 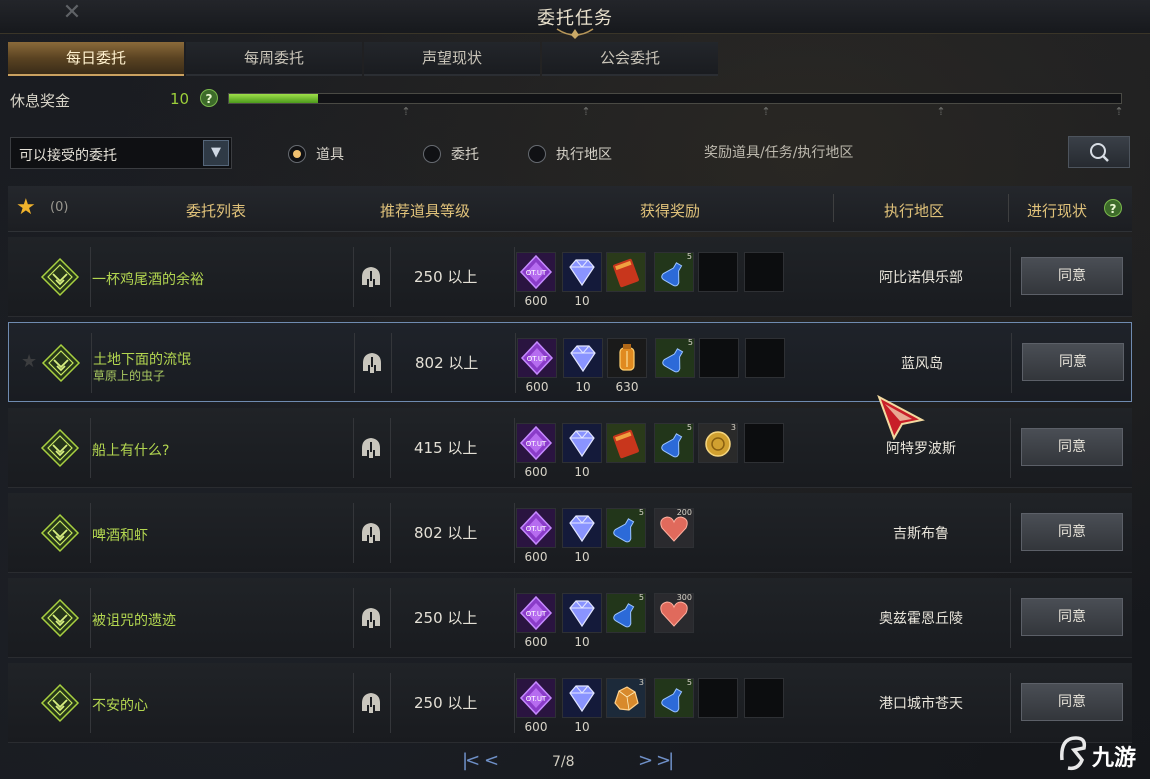 I want to click on radio-item: 道具, so click(x=316, y=154).